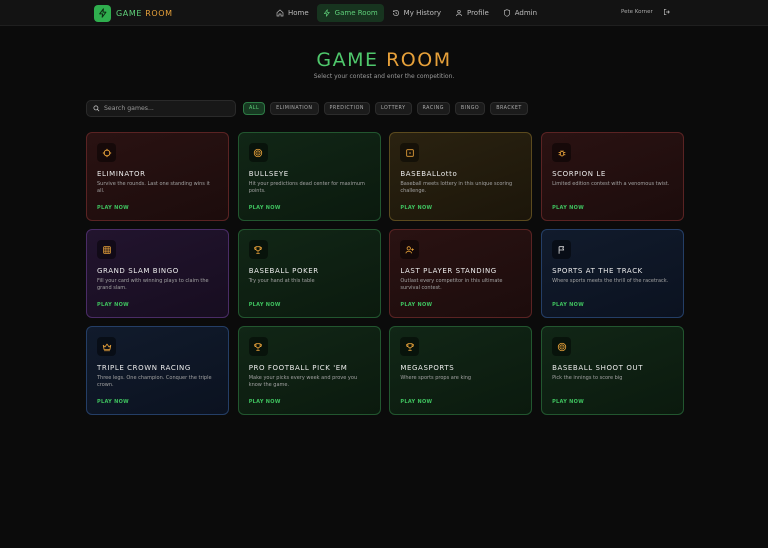 The image size is (768, 548). Describe the element at coordinates (395, 13) in the screenshot. I see `history-icon` at that location.